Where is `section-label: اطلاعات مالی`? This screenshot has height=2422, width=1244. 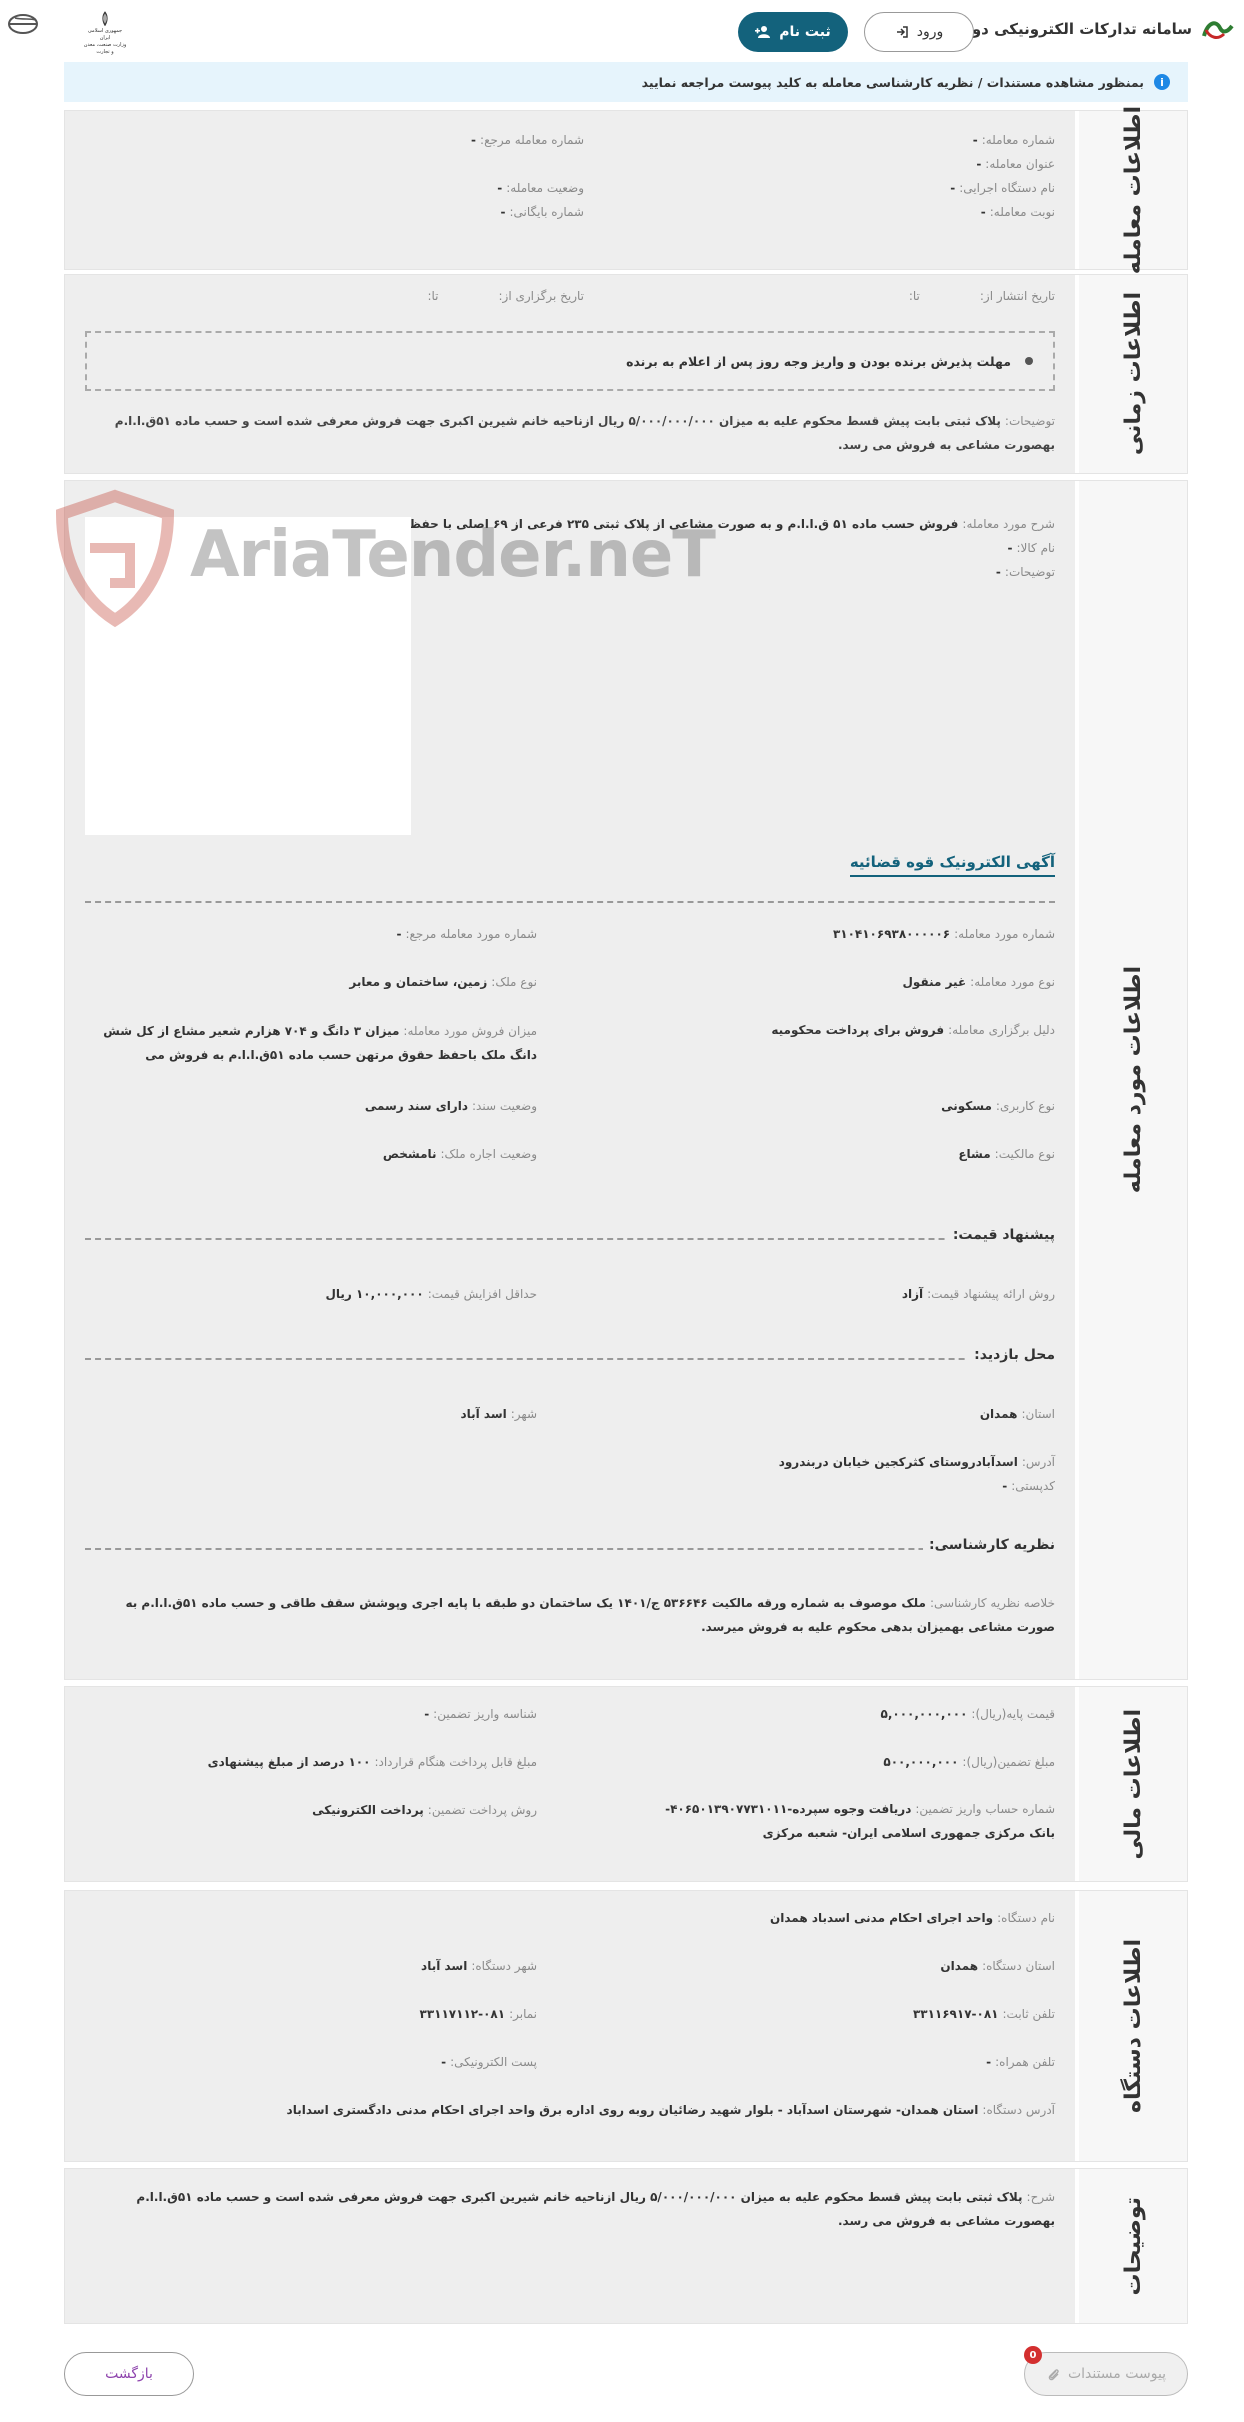 section-label: اطلاعات مالی is located at coordinates (1131, 1784).